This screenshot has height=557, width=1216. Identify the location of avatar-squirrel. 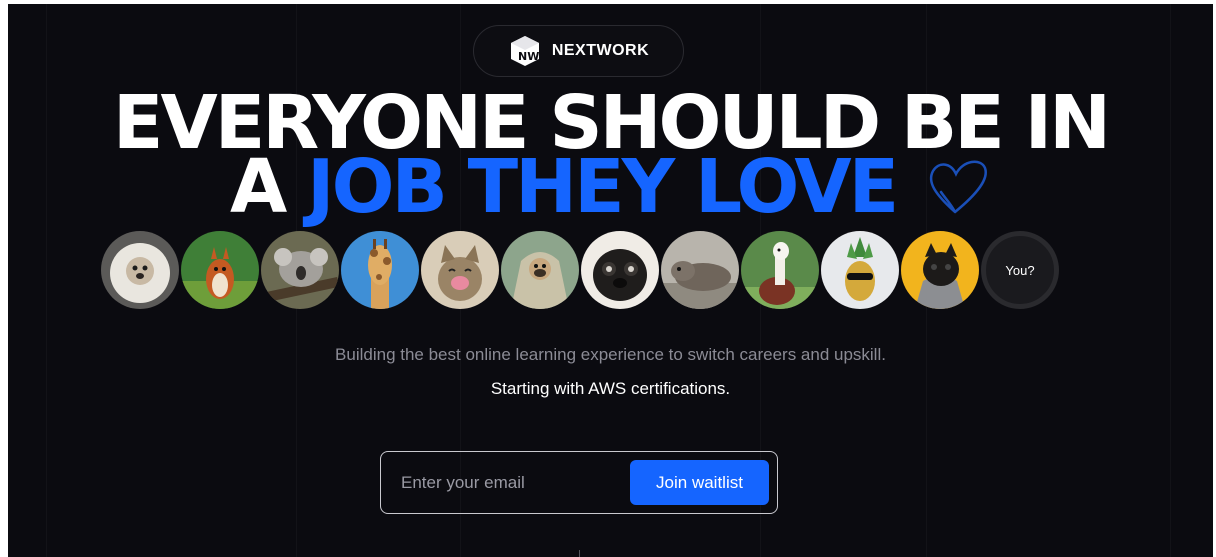
(220, 270).